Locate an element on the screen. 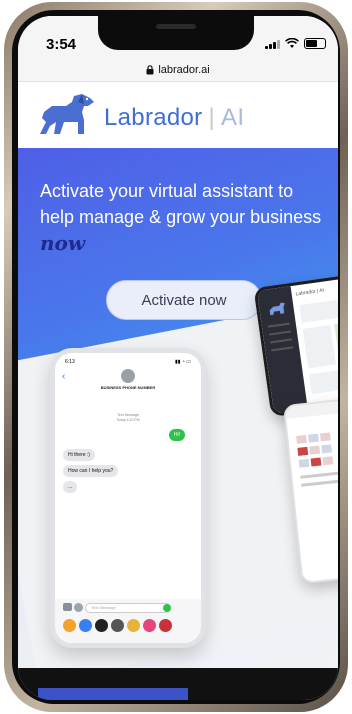 Image resolution: width=352 pixels, height=714 pixels. url-bar: labrador.ai is located at coordinates (178, 70).